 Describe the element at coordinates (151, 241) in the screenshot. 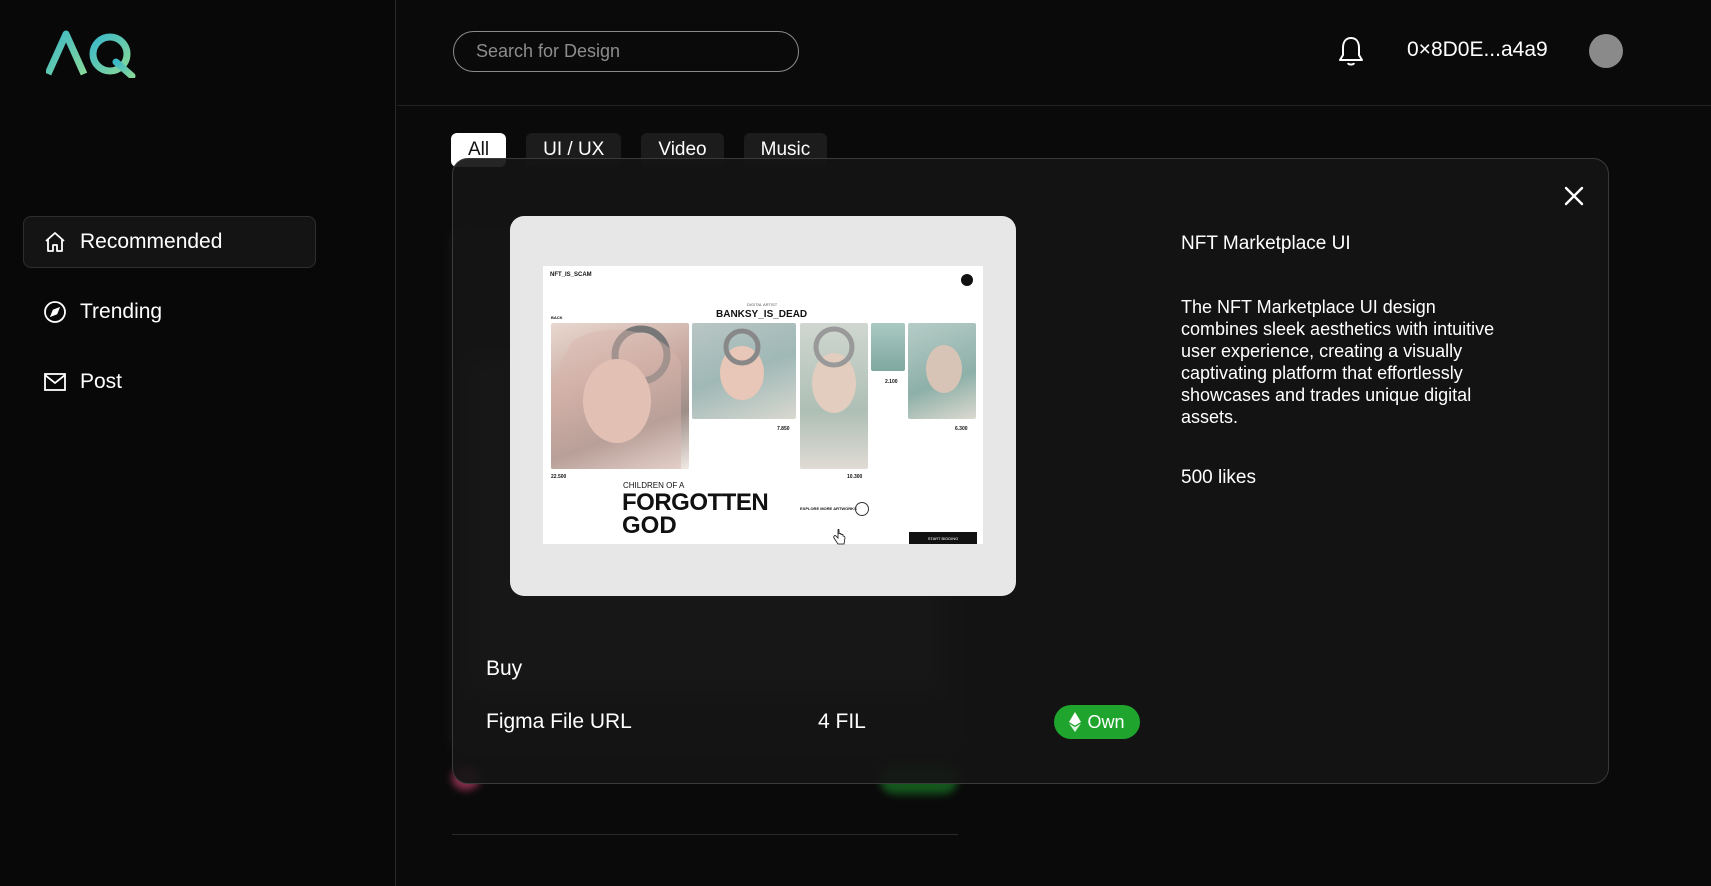

I see `sidebar-item-label: Recommended` at that location.